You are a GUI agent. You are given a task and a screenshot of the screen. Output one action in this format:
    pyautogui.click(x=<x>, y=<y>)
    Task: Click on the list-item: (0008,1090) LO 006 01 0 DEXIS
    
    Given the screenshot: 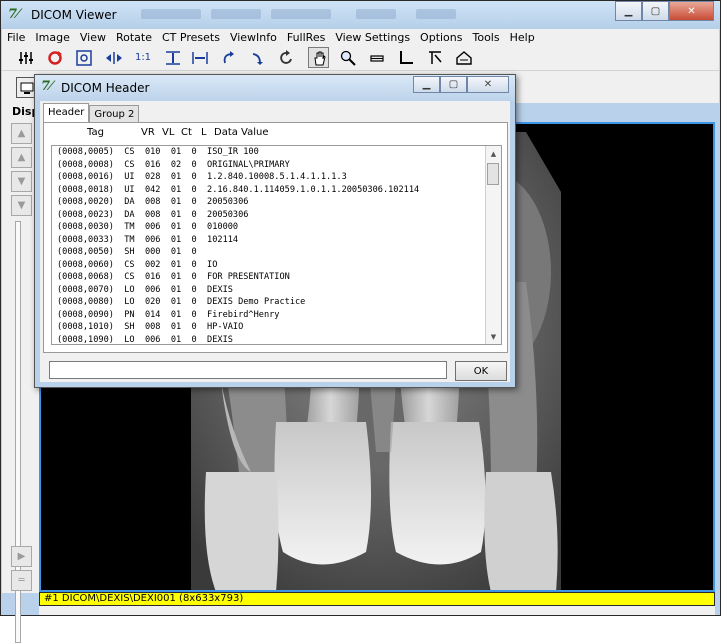 What is the action you would take?
    pyautogui.click(x=145, y=339)
    